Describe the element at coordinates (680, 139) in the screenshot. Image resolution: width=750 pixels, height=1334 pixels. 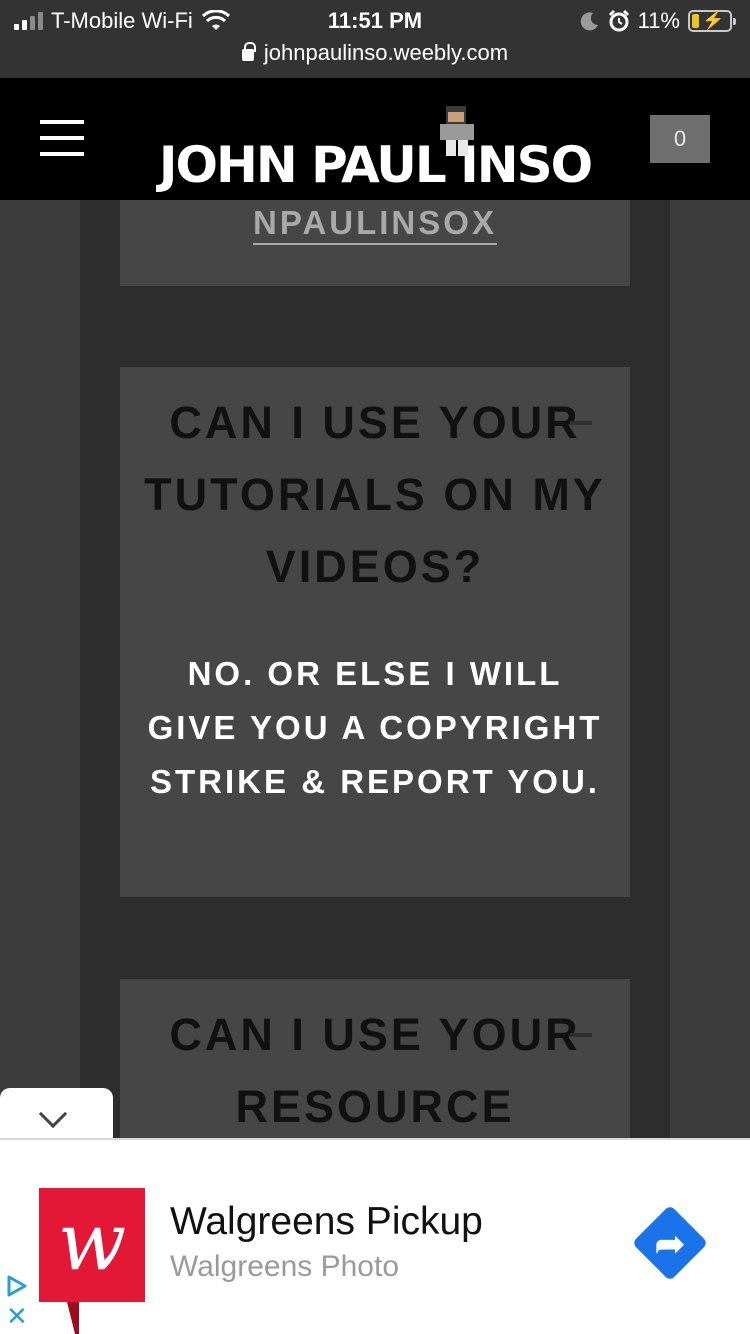
I see `cart-button: 0` at that location.